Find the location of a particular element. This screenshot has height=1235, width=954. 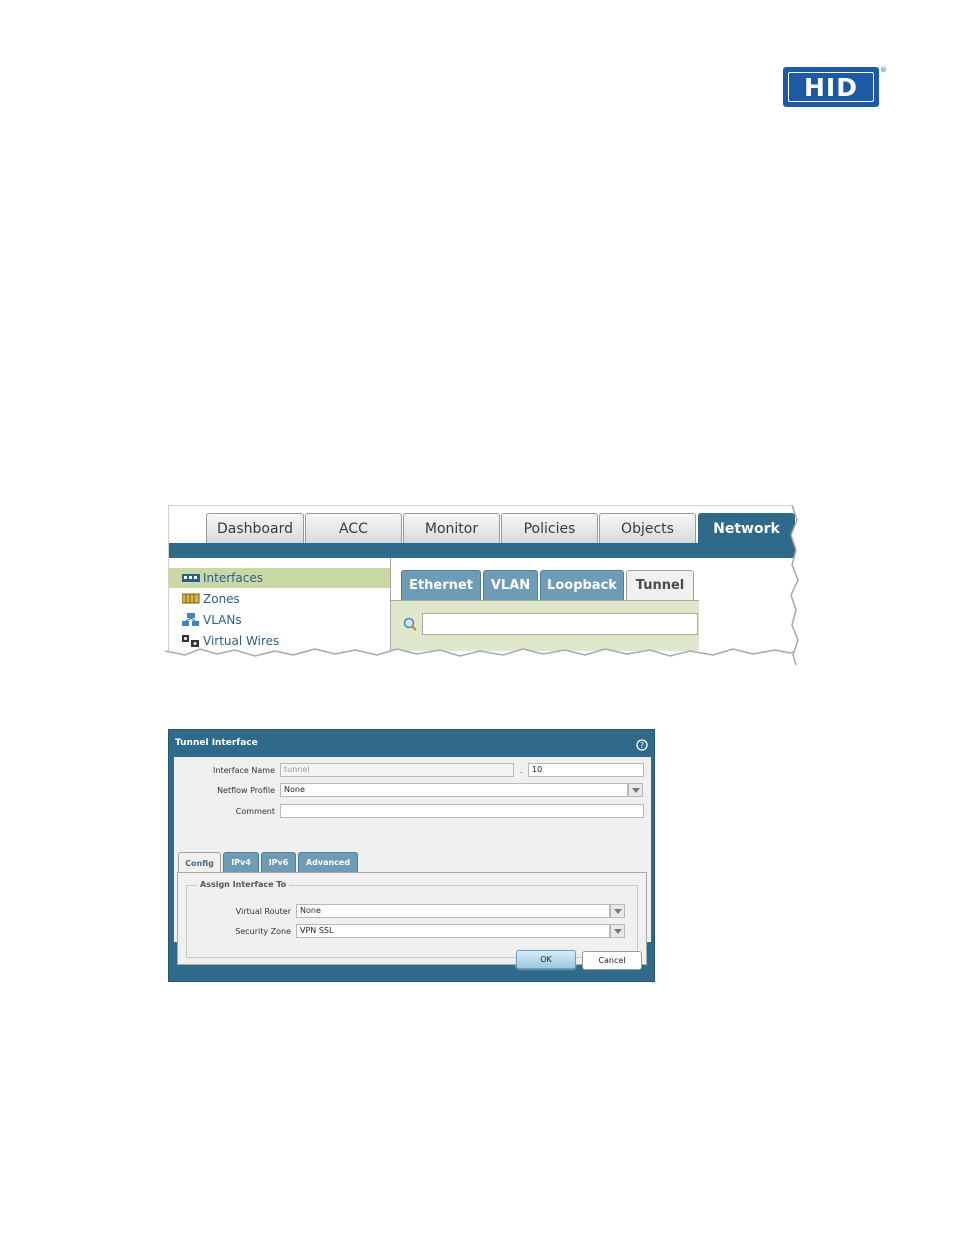

registered-mark: ® is located at coordinates (883, 70).